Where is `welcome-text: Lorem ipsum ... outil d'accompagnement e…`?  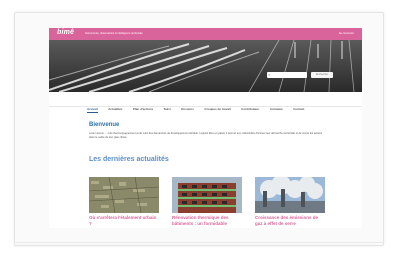 welcome-text: Lorem ipsum ... outil d'accompagnement e… is located at coordinates (206, 135).